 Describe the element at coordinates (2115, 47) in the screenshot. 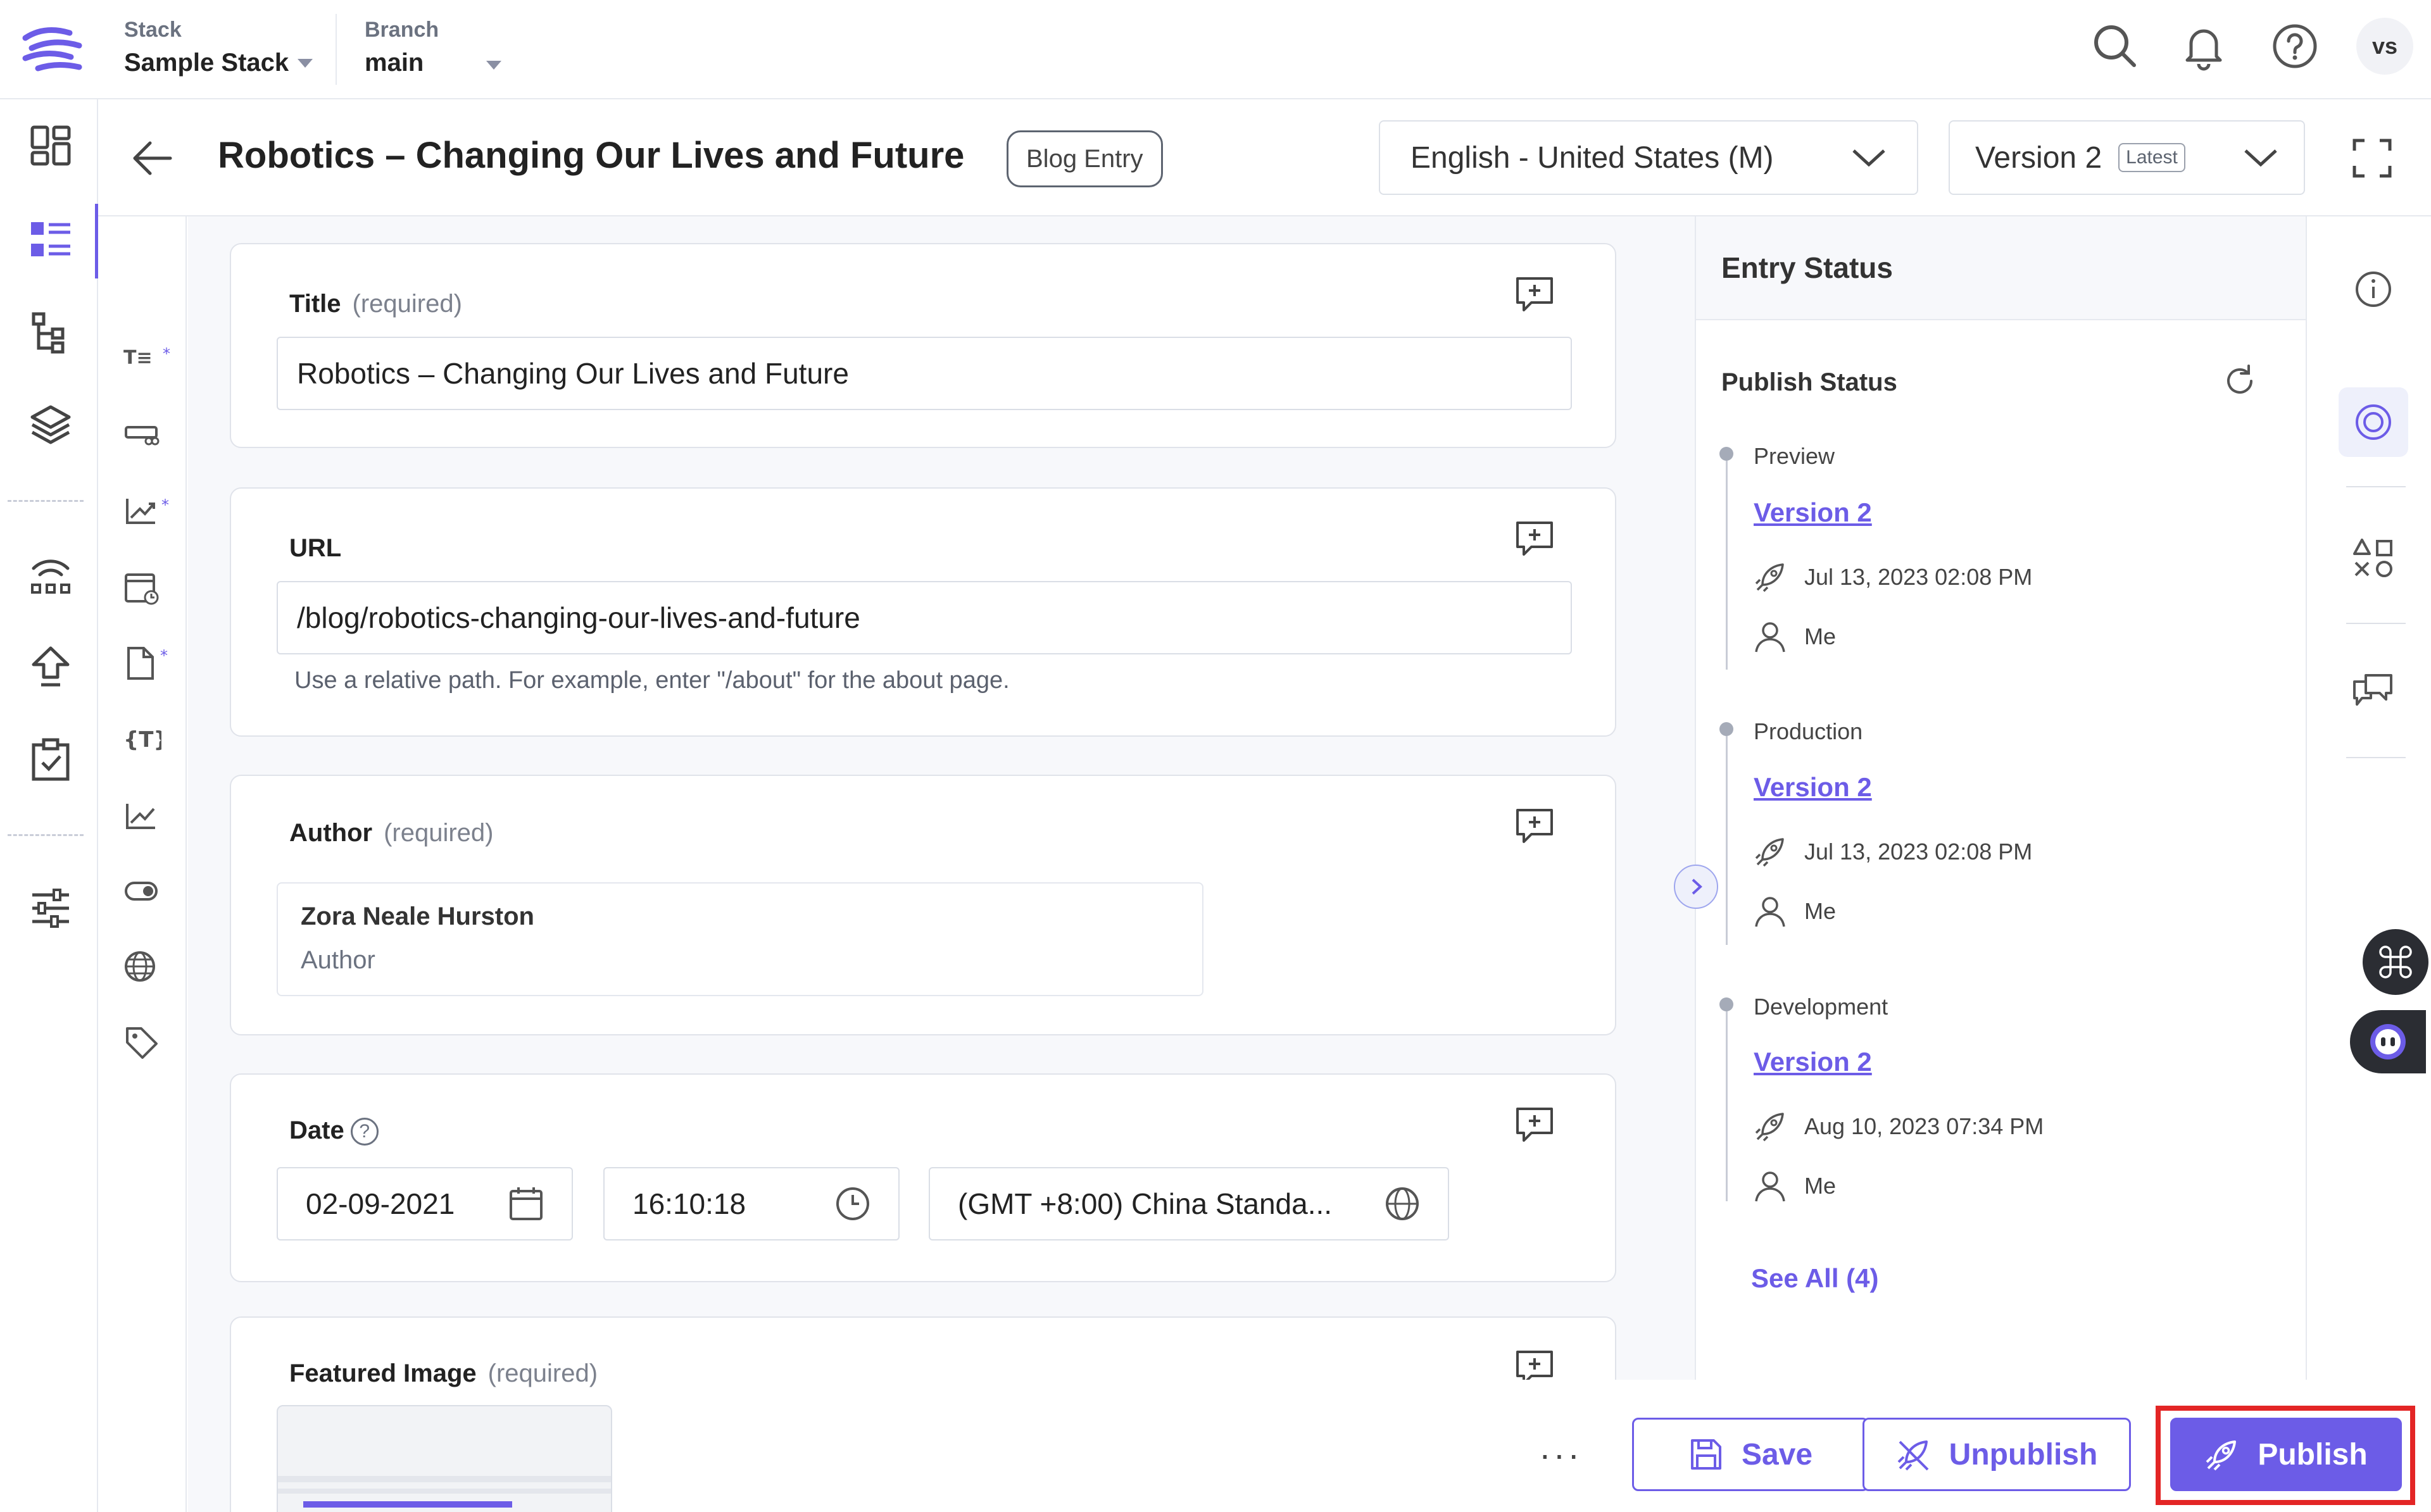

I see `search-icon` at that location.